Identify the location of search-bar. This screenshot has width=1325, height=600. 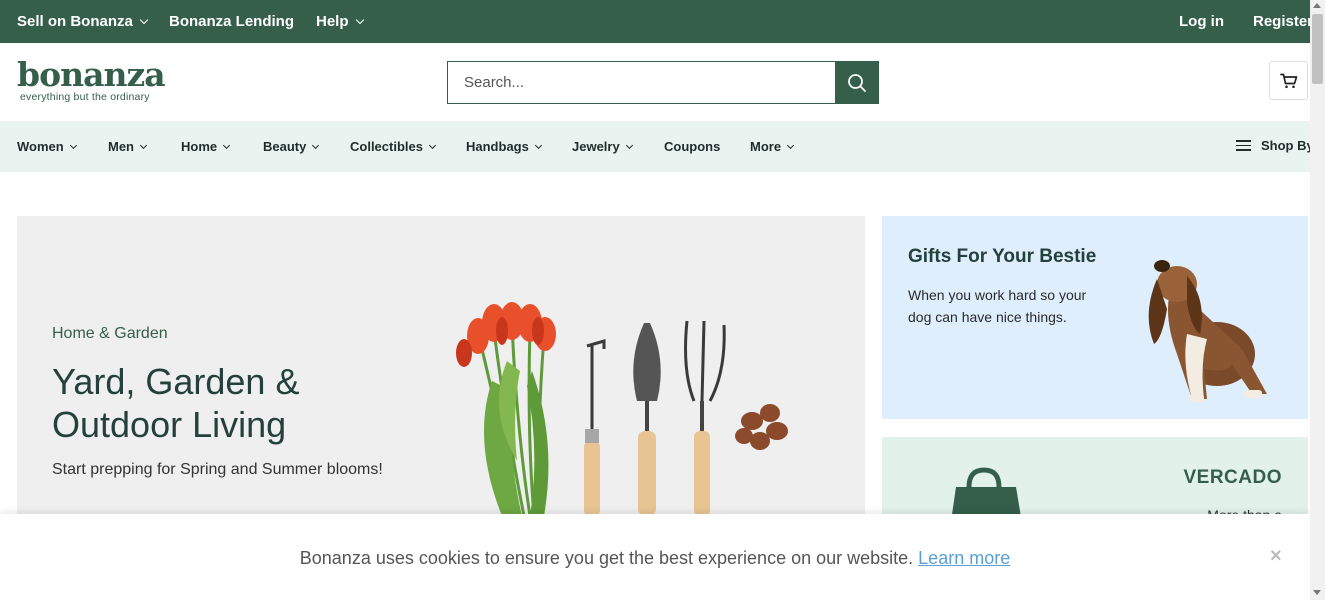
(663, 82).